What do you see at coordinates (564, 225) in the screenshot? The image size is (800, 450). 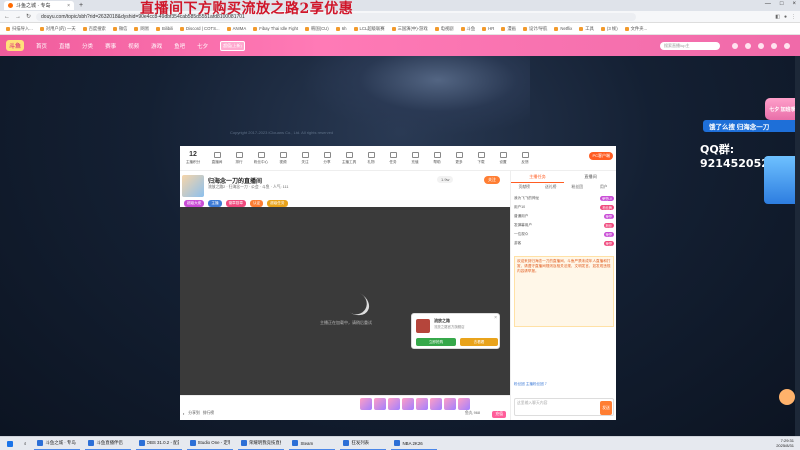 I see `user-row: 发弹幕用户 粉丝` at bounding box center [564, 225].